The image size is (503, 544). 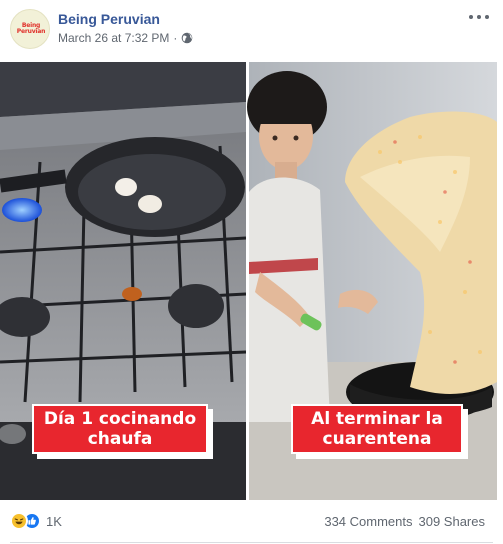 What do you see at coordinates (452, 521) in the screenshot?
I see `shares-count-link: 309 Shares` at bounding box center [452, 521].